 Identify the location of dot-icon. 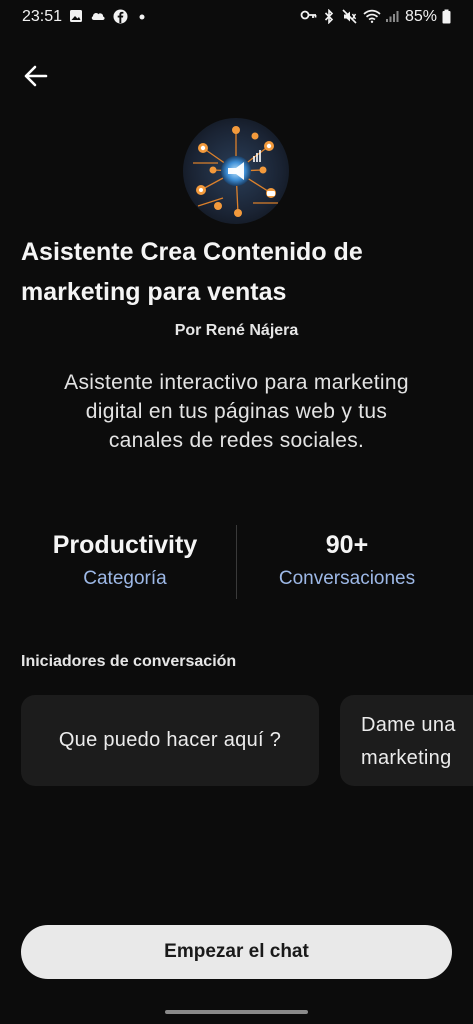
(142, 17).